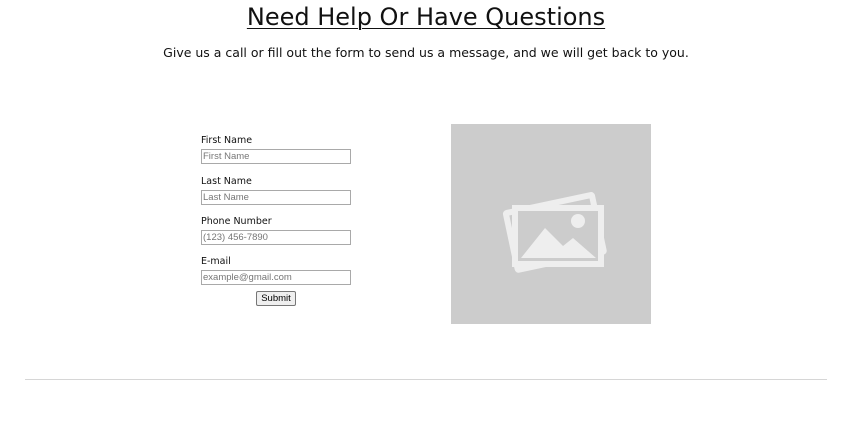 This screenshot has width=852, height=423. I want to click on first-name-label: First Name, so click(227, 140).